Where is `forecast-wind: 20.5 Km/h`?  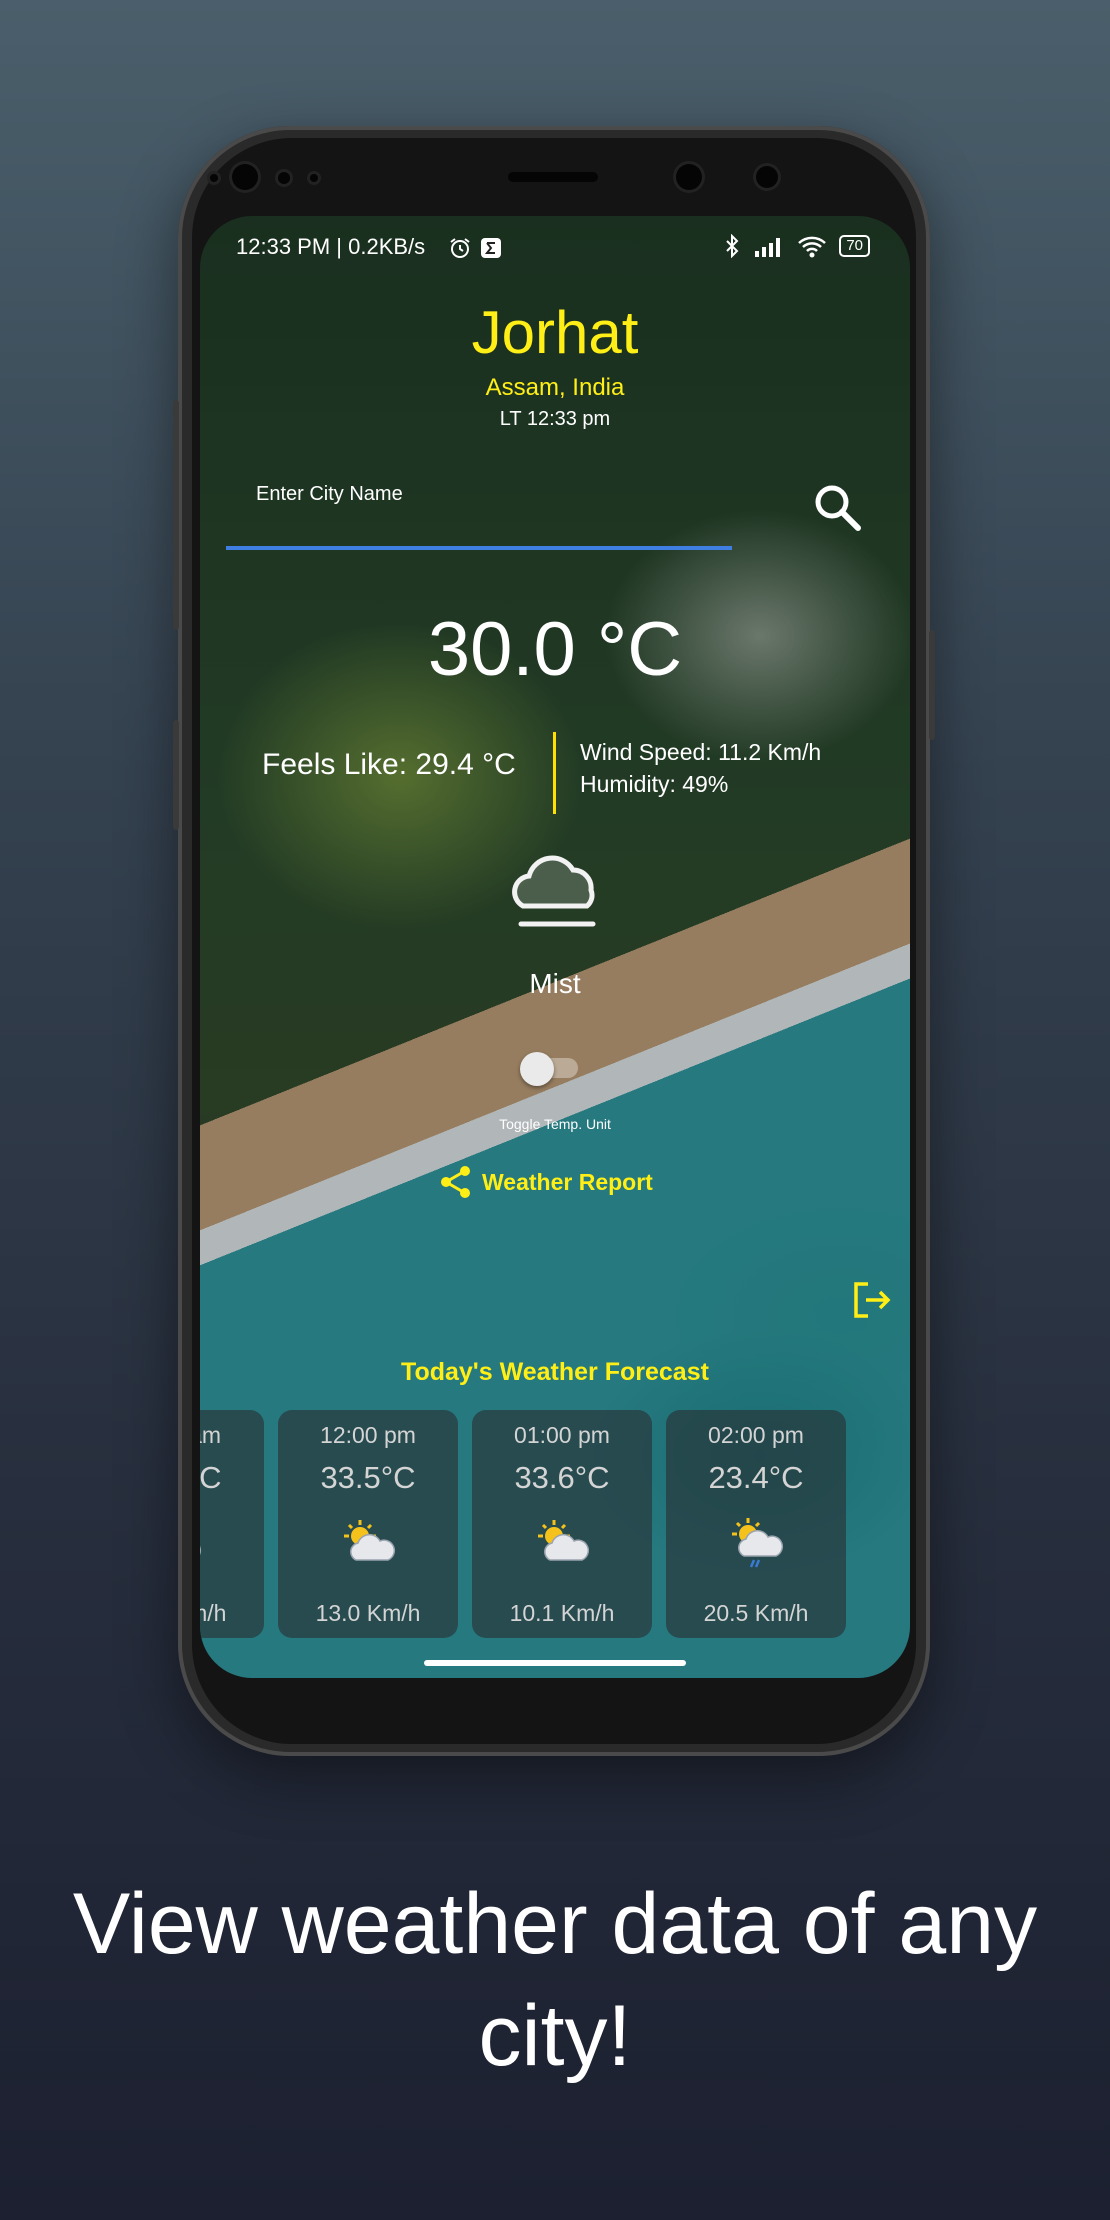
forecast-wind: 20.5 Km/h is located at coordinates (756, 1613).